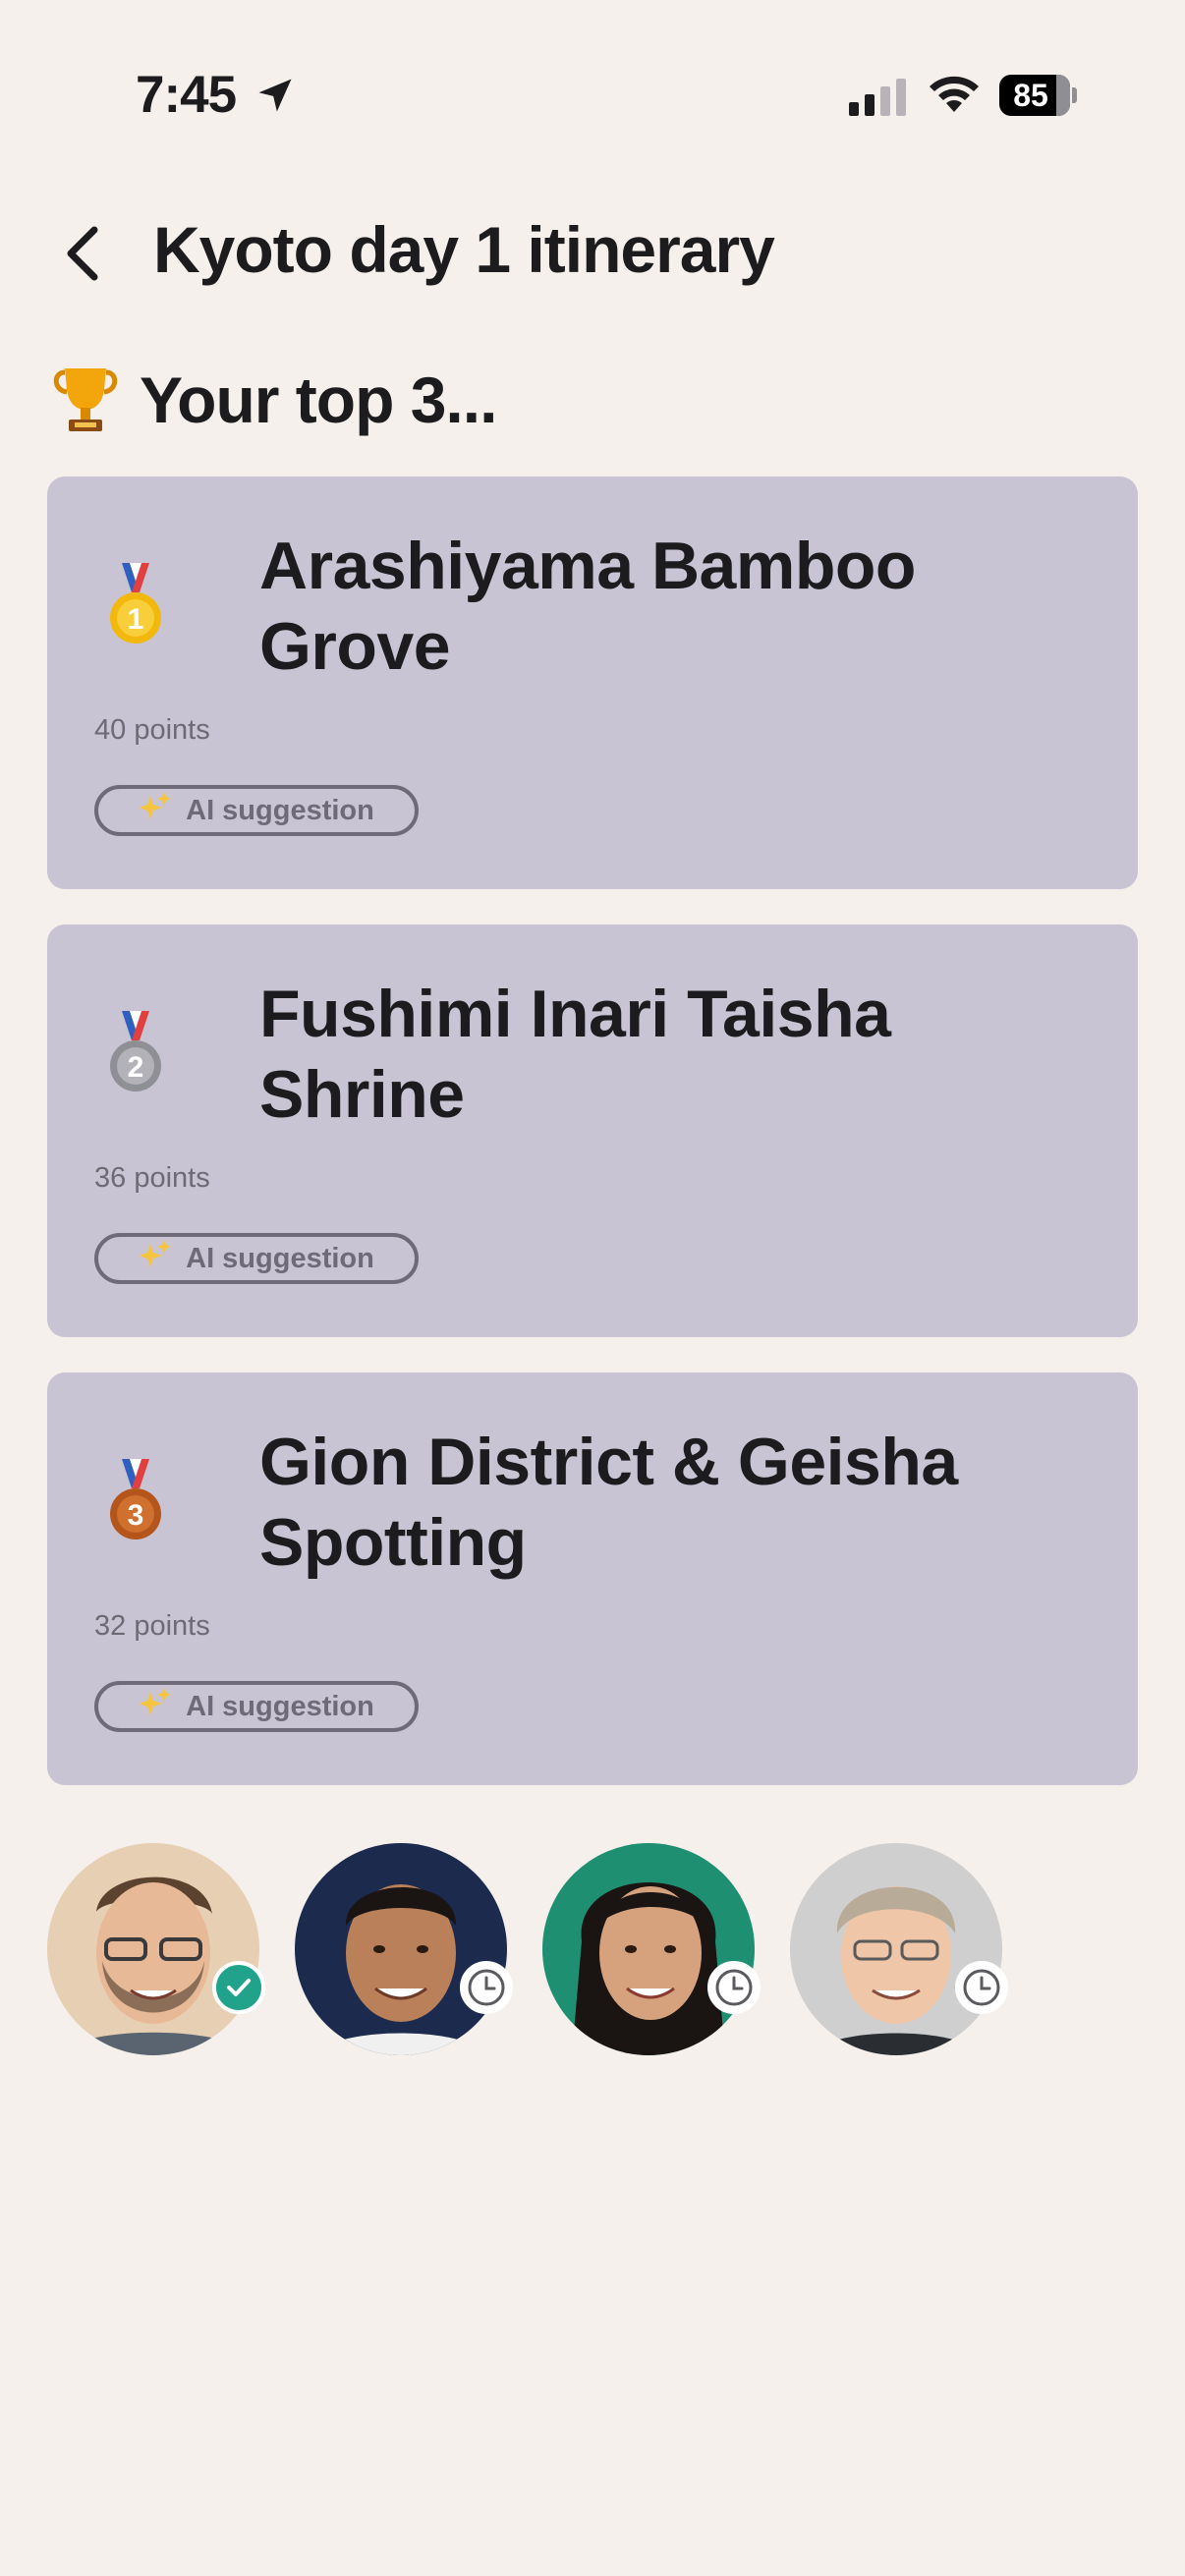 The image size is (1185, 2576). What do you see at coordinates (575, 1054) in the screenshot?
I see `place-name: Fushimi Inari Taisha Shrine` at bounding box center [575, 1054].